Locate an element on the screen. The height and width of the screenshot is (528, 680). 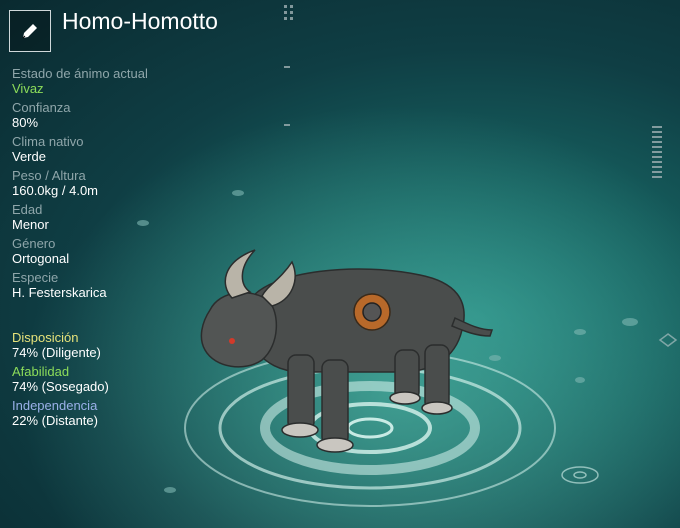
trait-label: Disposición is located at coordinates (45, 337).